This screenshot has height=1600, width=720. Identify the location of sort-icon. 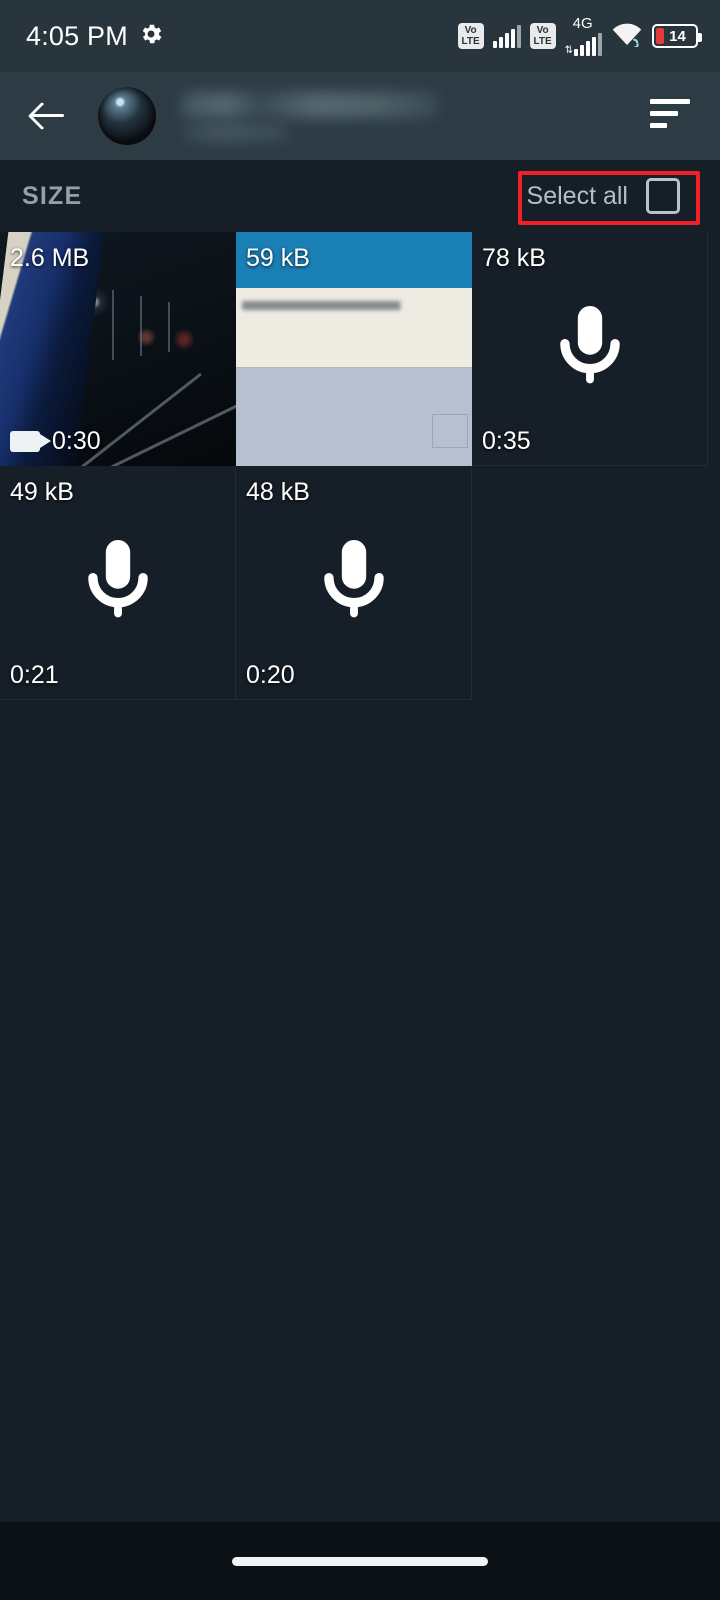
(672, 116).